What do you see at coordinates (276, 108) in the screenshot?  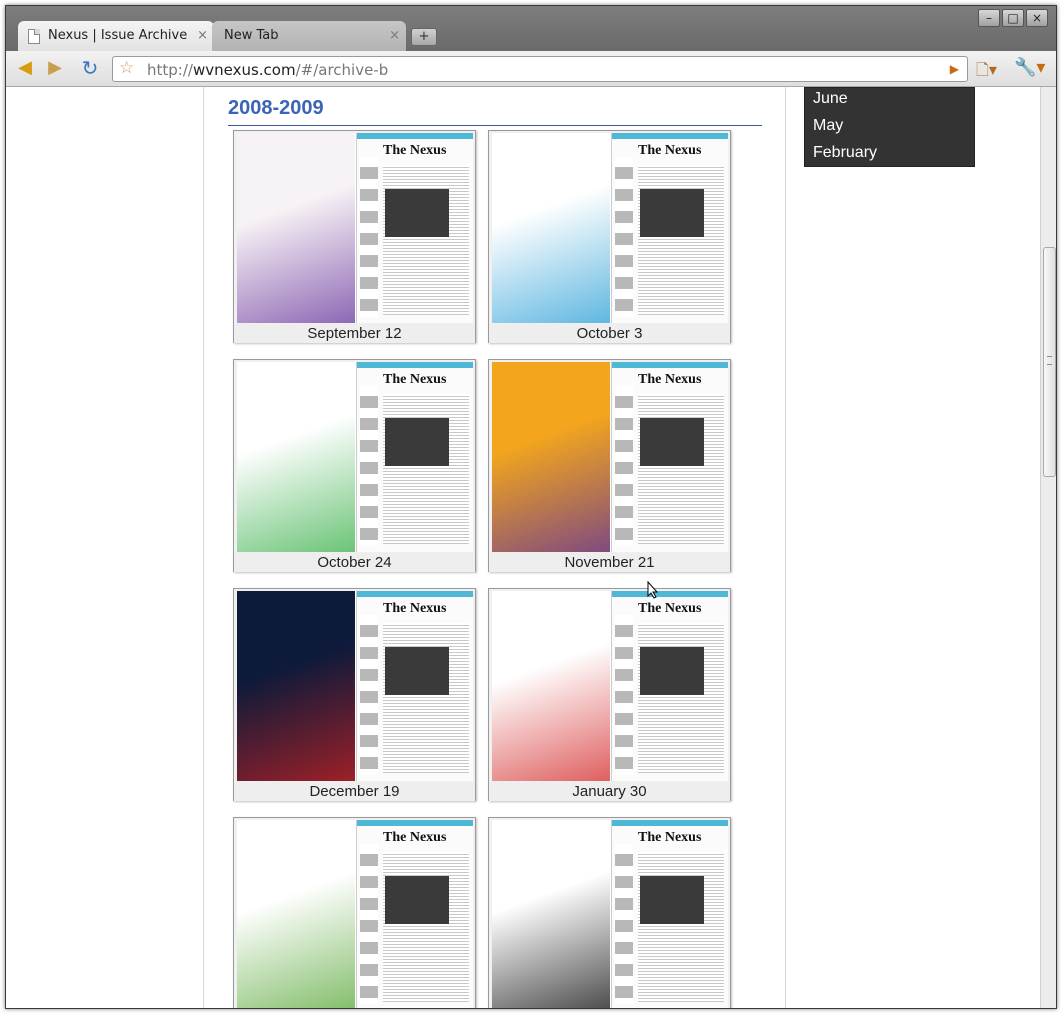 I see `year-heading: 2008-2009` at bounding box center [276, 108].